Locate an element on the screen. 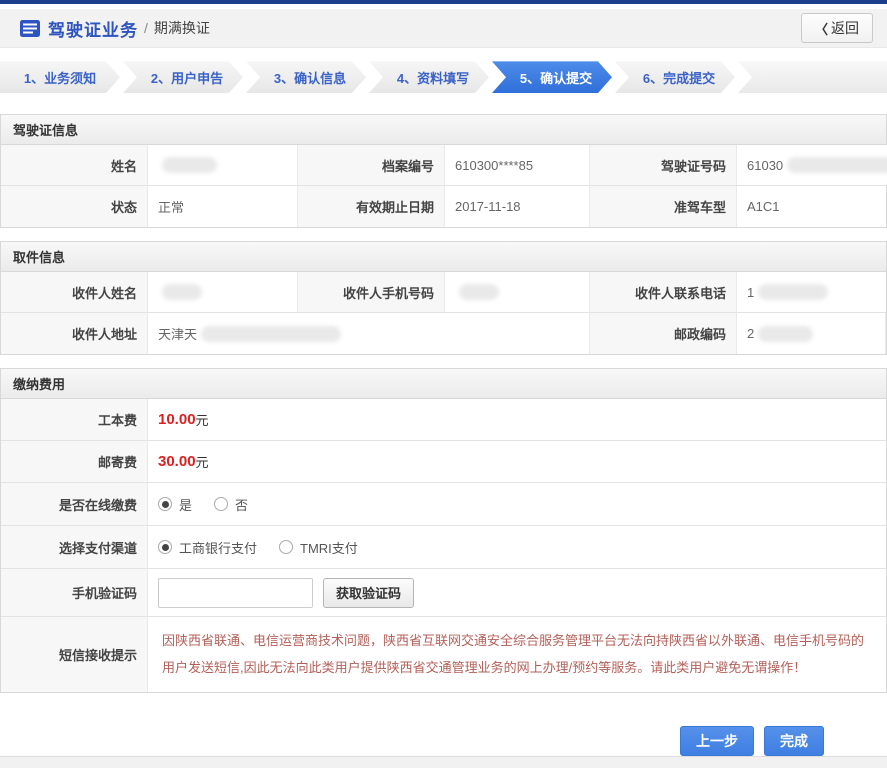 The image size is (887, 768). recipient-phone-value: 1 is located at coordinates (811, 292).